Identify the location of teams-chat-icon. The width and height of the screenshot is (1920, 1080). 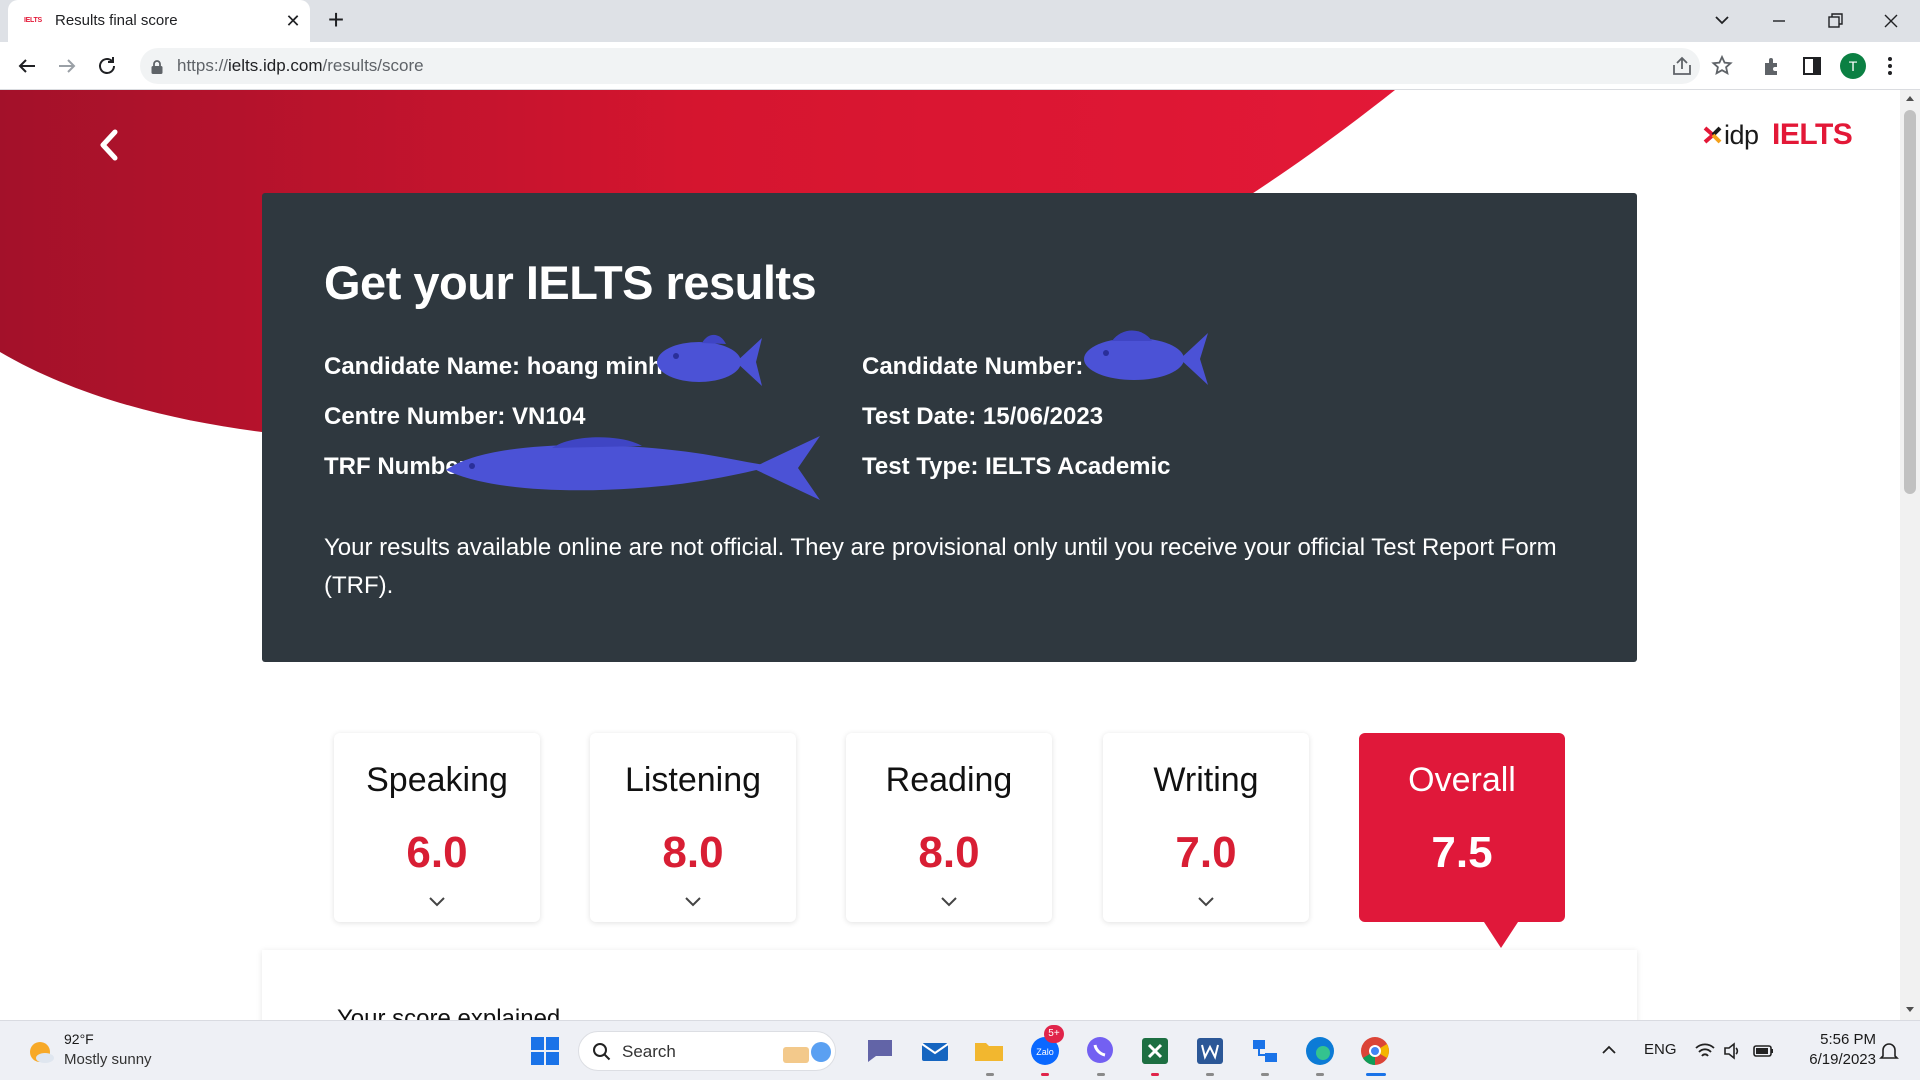
(880, 1051).